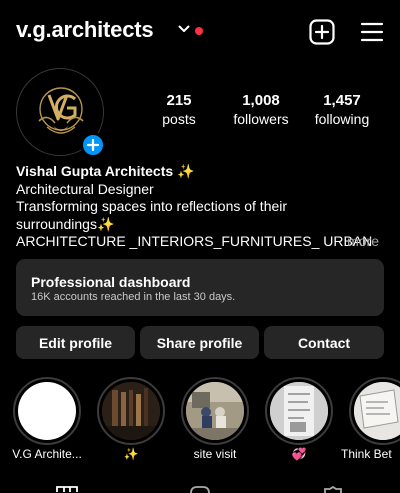 The width and height of the screenshot is (400, 493). Describe the element at coordinates (65, 223) in the screenshot. I see `bio-line: surroundings✨` at that location.